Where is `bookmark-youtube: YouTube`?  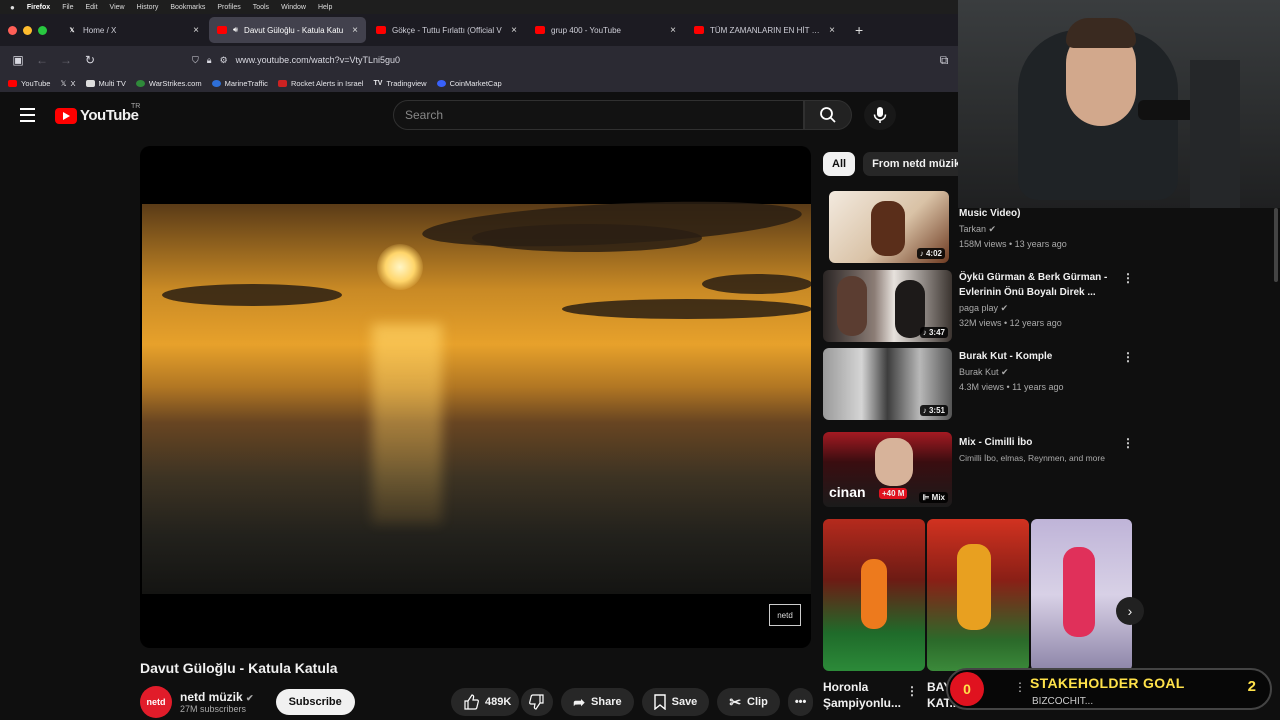 bookmark-youtube: YouTube is located at coordinates (29, 83).